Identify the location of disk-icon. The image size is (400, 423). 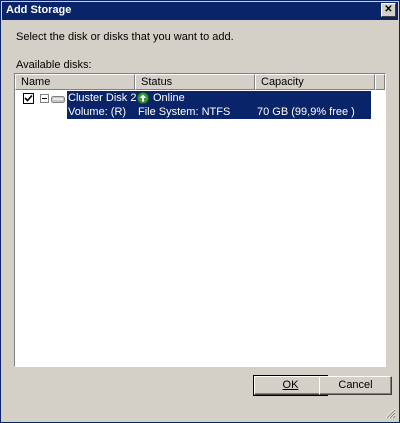
(58, 99).